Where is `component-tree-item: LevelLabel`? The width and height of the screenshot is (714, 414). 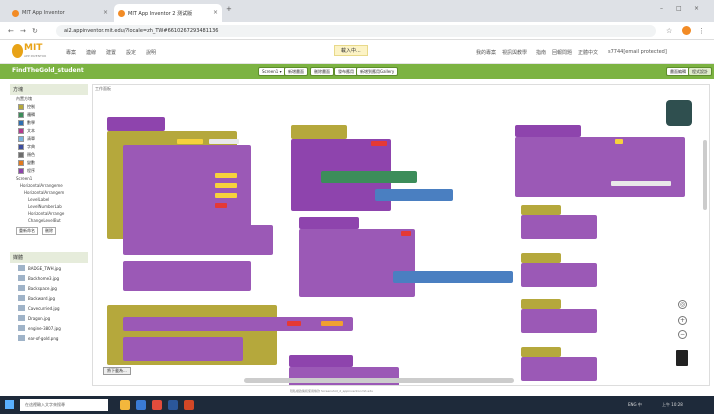
component-tree-item: LevelLabel is located at coordinates (49, 199).